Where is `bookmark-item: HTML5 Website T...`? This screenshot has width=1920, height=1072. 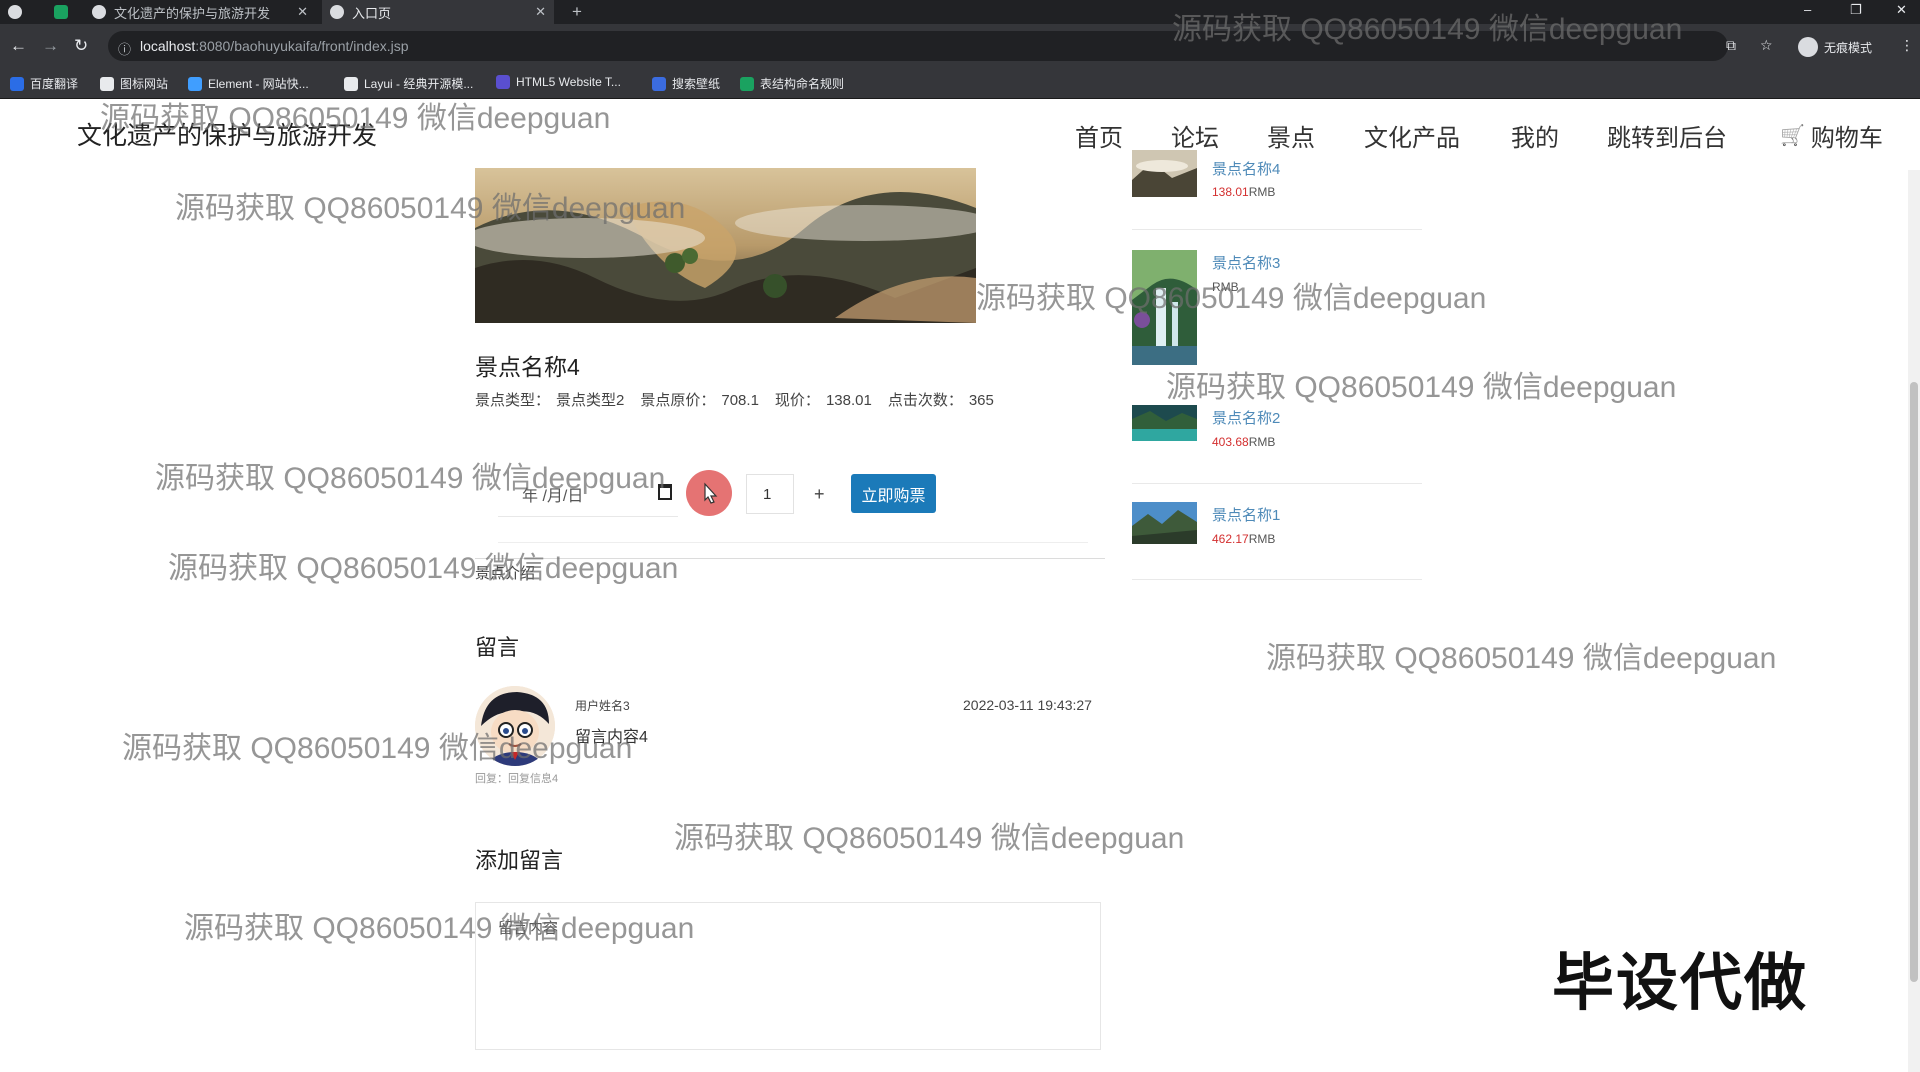
bookmark-item: HTML5 Website T... is located at coordinates (558, 82).